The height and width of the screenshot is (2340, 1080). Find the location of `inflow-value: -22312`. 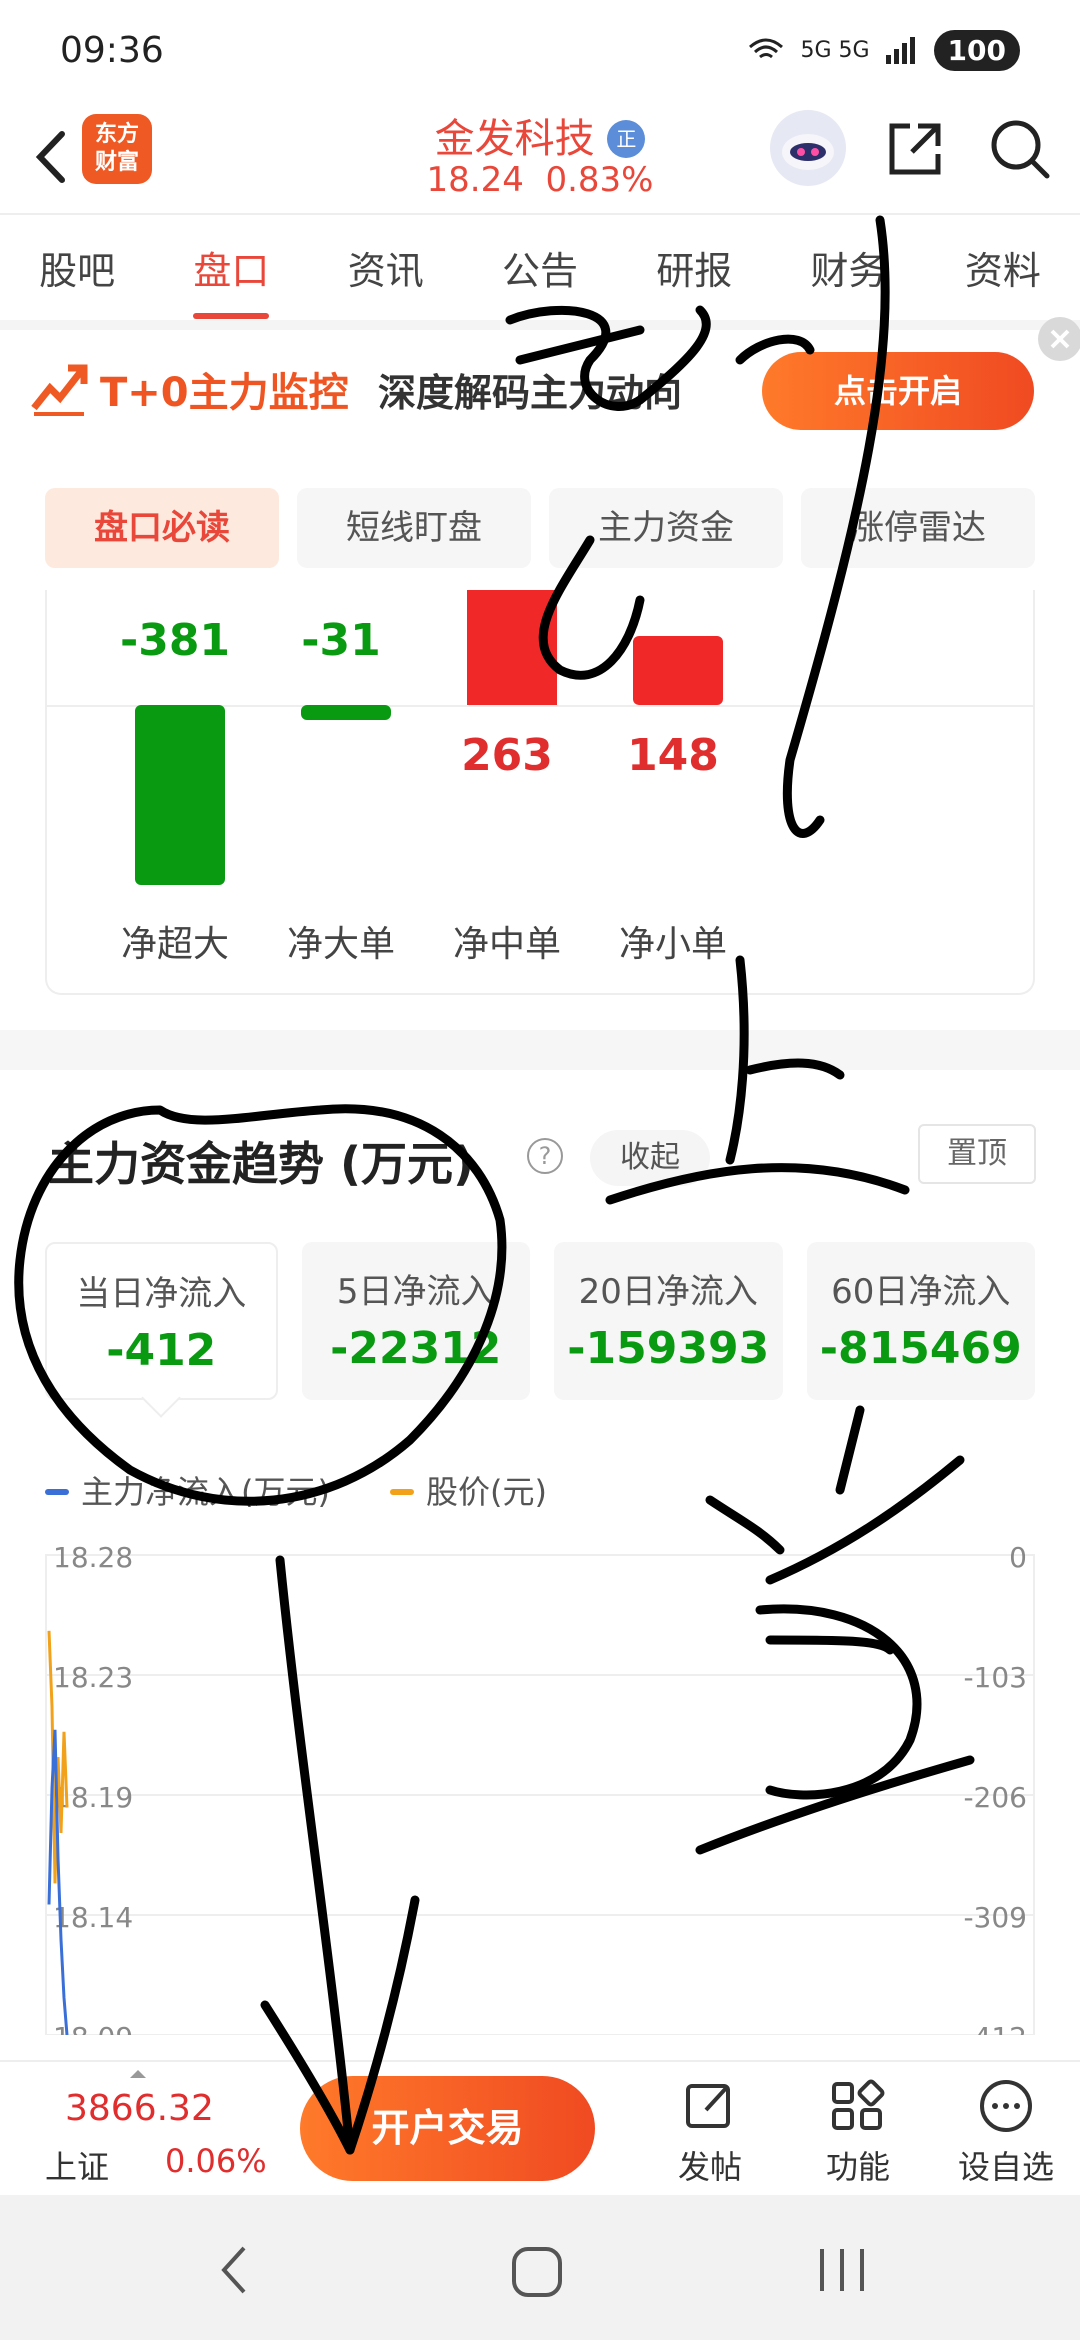

inflow-value: -22312 is located at coordinates (416, 1348).